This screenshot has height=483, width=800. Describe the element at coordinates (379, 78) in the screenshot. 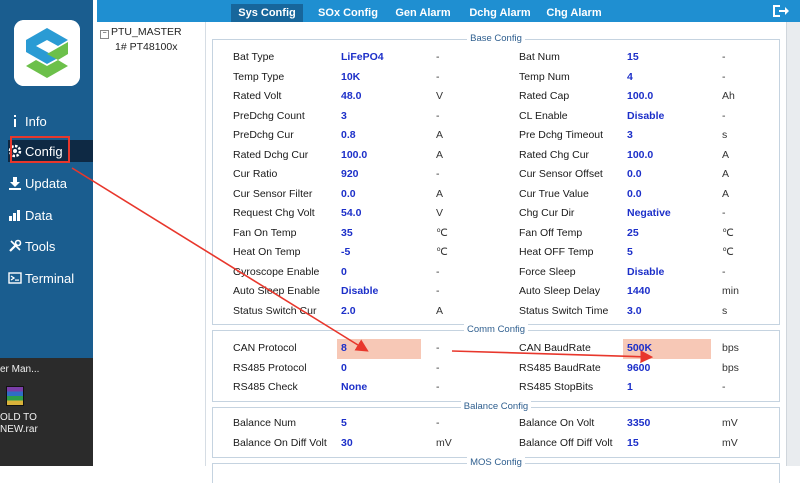

I see `temp-type-value: 10K` at that location.